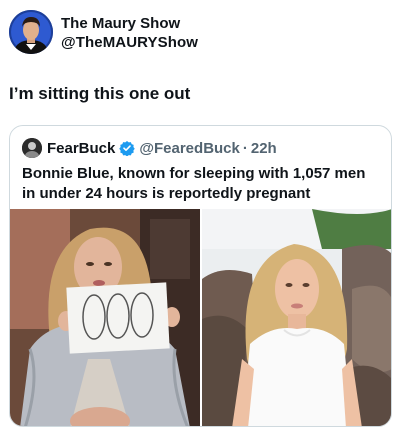  Describe the element at coordinates (264, 148) in the screenshot. I see `quoted-timestamp: 22h` at that location.